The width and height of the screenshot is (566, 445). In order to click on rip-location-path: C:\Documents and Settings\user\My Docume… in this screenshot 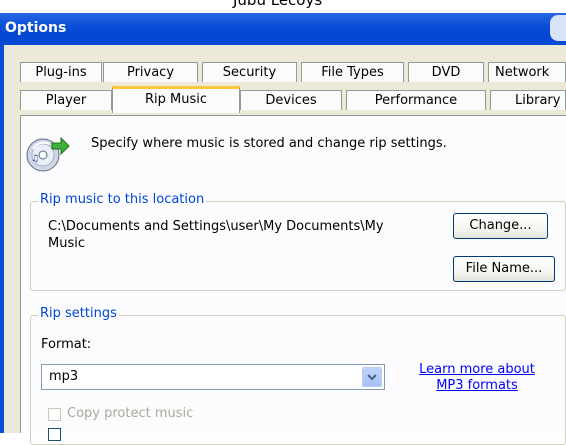, I will do `click(238, 235)`.